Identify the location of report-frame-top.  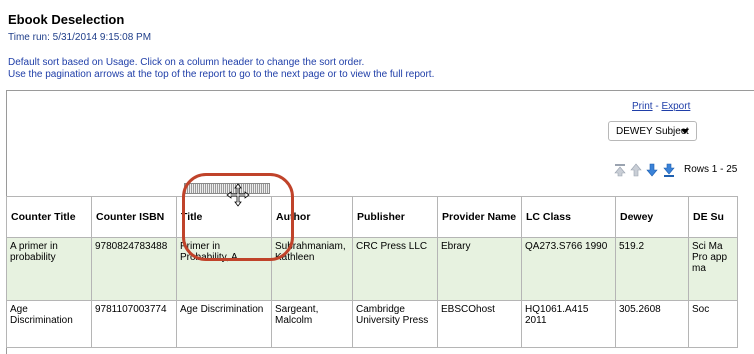
(380, 90).